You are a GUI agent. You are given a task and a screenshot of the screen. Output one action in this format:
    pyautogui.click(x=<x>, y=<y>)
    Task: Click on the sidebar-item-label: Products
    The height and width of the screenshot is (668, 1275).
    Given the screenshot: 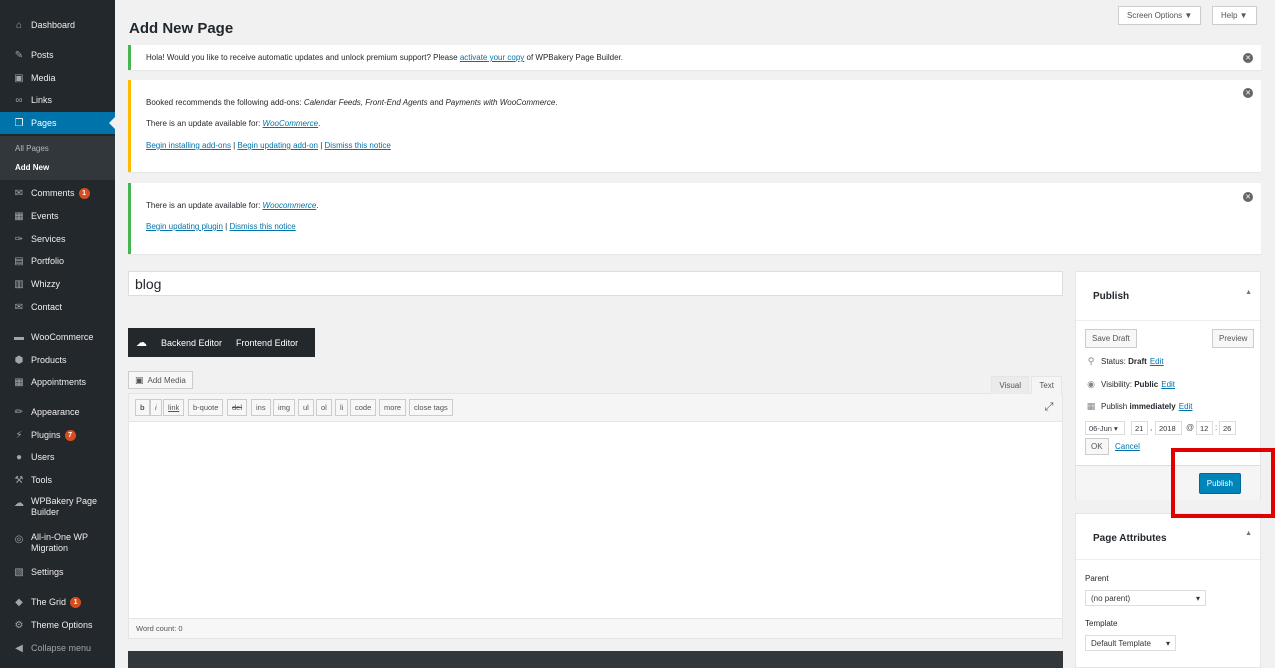 What is the action you would take?
    pyautogui.click(x=49, y=360)
    